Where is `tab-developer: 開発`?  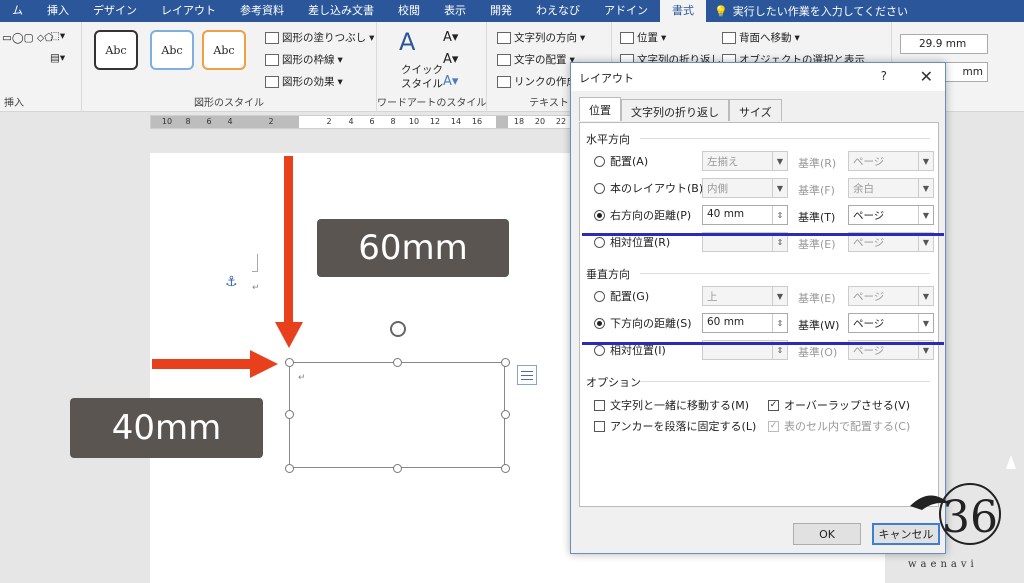 tab-developer: 開発 is located at coordinates (501, 11).